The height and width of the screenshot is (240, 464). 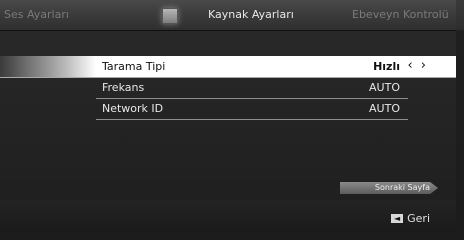 What do you see at coordinates (252, 109) in the screenshot?
I see `setting-row-network-id: Network ID AUTO` at bounding box center [252, 109].